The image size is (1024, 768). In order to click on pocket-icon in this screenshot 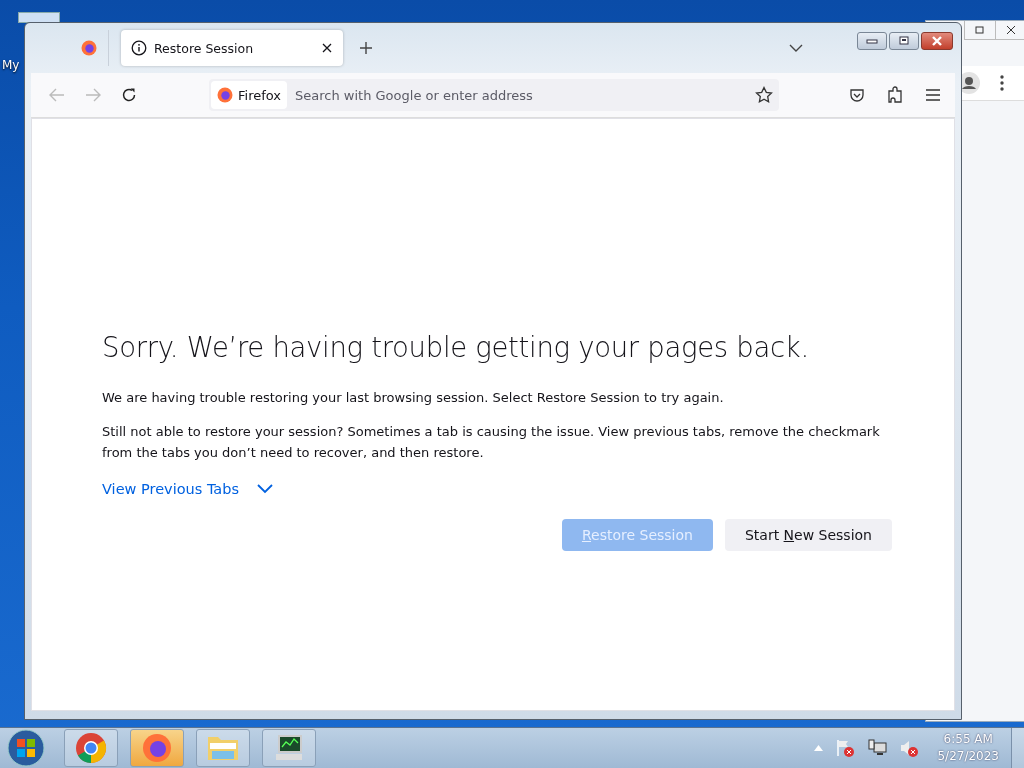, I will do `click(857, 95)`.